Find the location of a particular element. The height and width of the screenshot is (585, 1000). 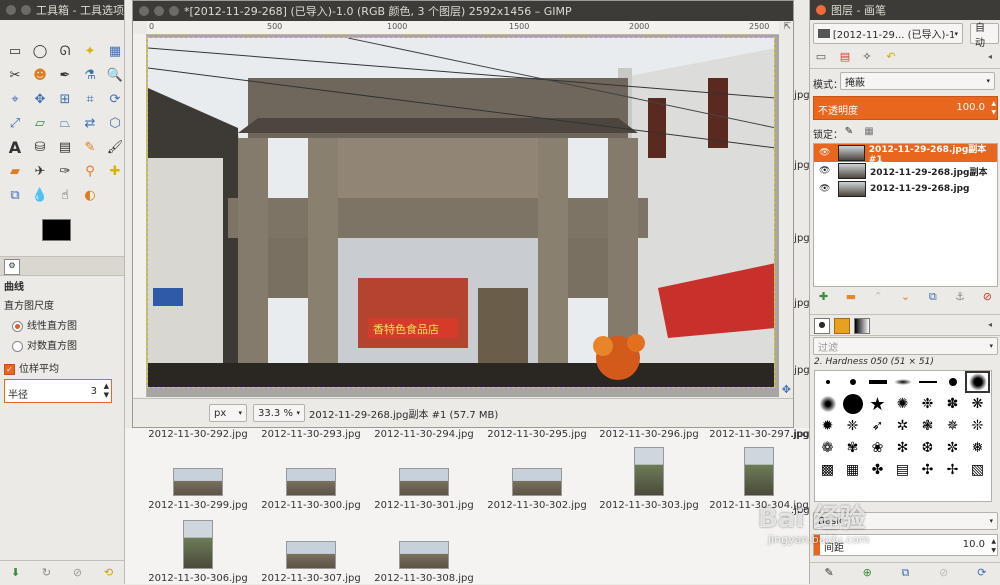

brush-item-selected is located at coordinates (977, 382).